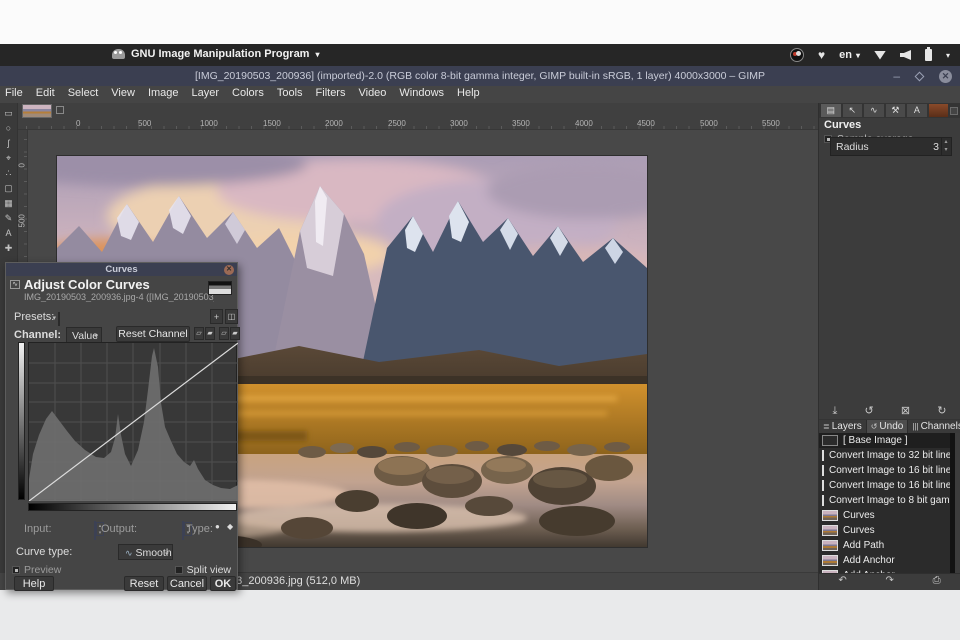  What do you see at coordinates (83, 95) in the screenshot?
I see `menu-select: Select` at bounding box center [83, 95].